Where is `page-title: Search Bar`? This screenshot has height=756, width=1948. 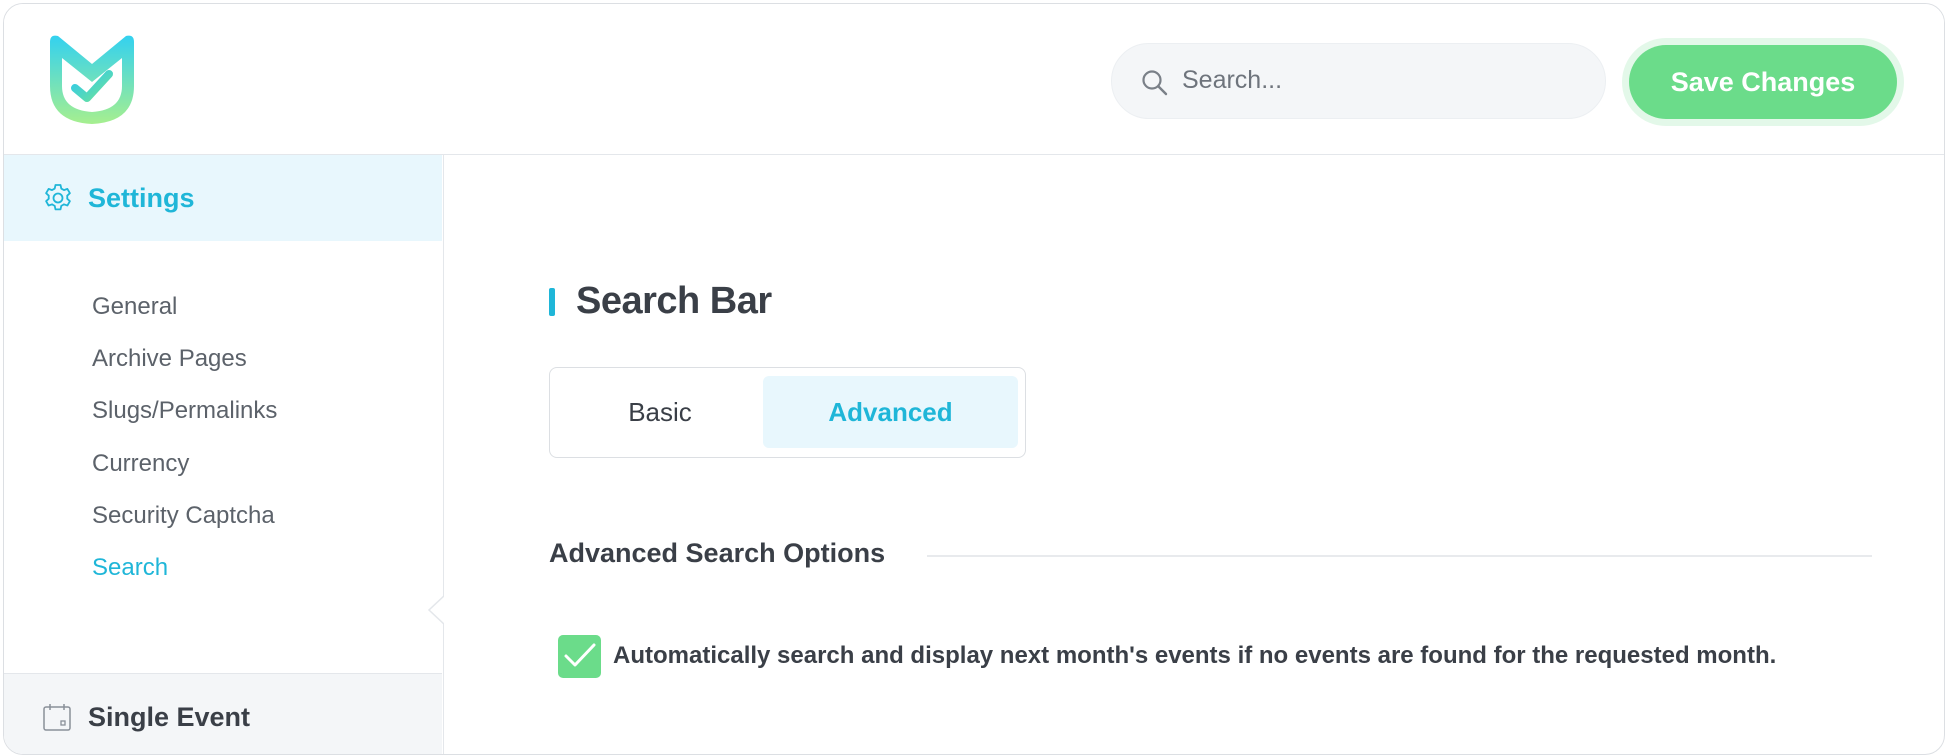 page-title: Search Bar is located at coordinates (674, 301).